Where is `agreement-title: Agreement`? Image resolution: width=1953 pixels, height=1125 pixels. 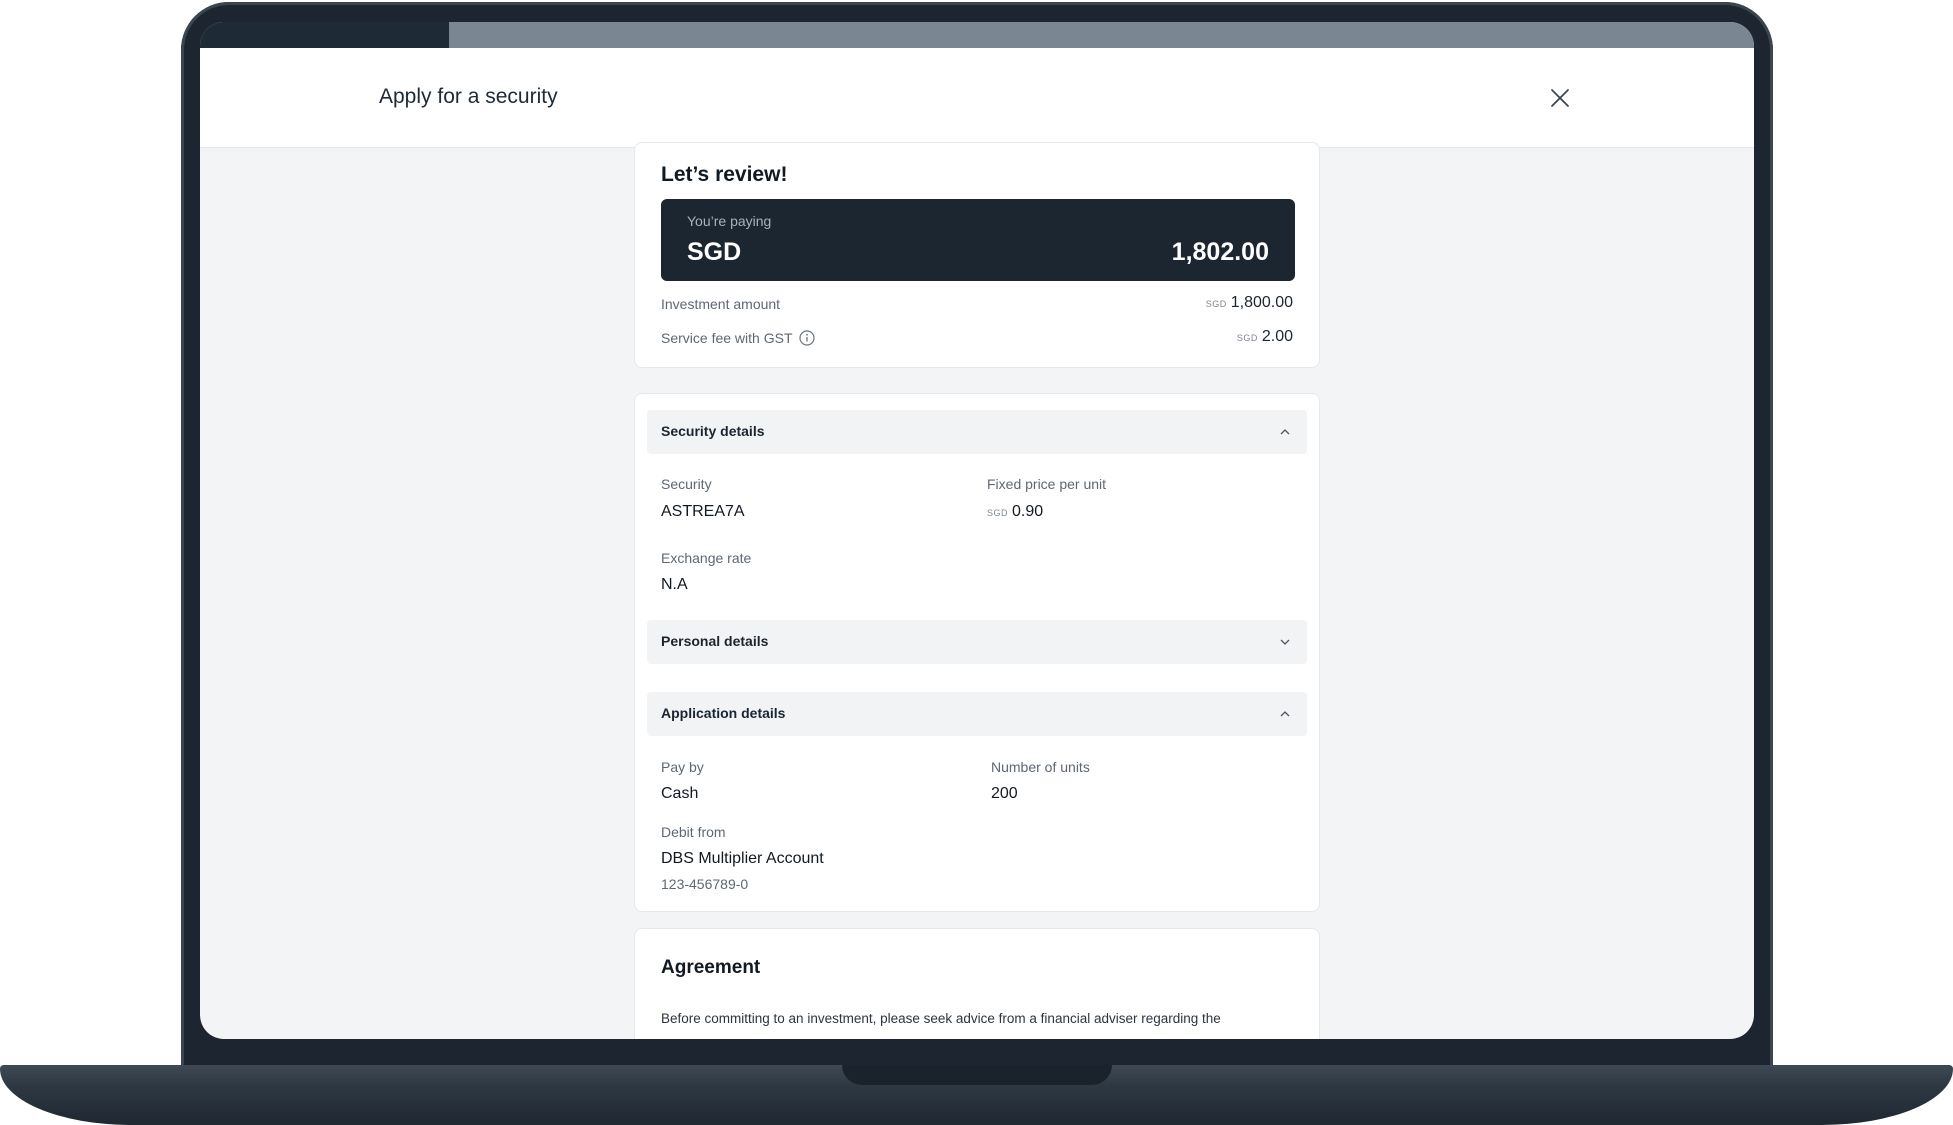
agreement-title: Agreement is located at coordinates (711, 967).